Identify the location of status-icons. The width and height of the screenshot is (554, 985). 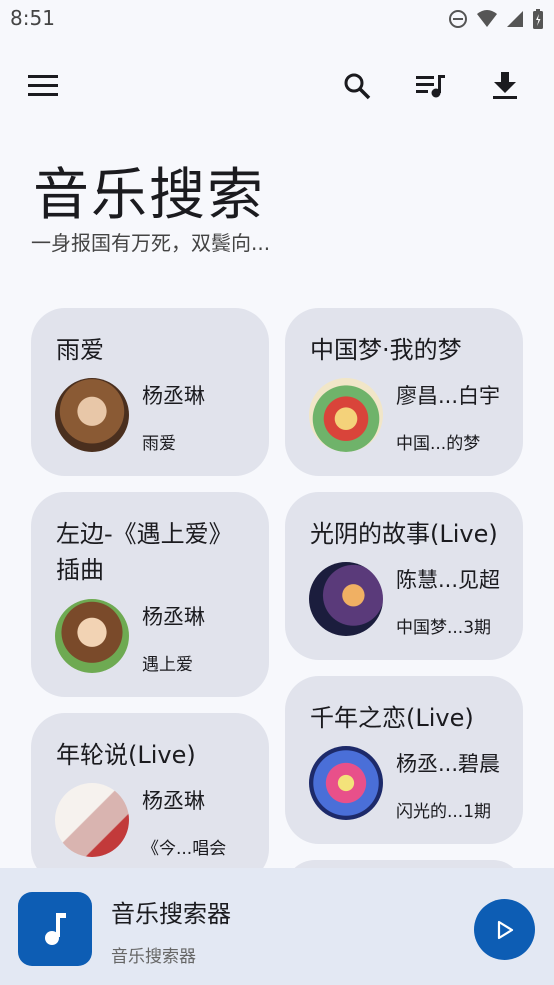
(496, 19).